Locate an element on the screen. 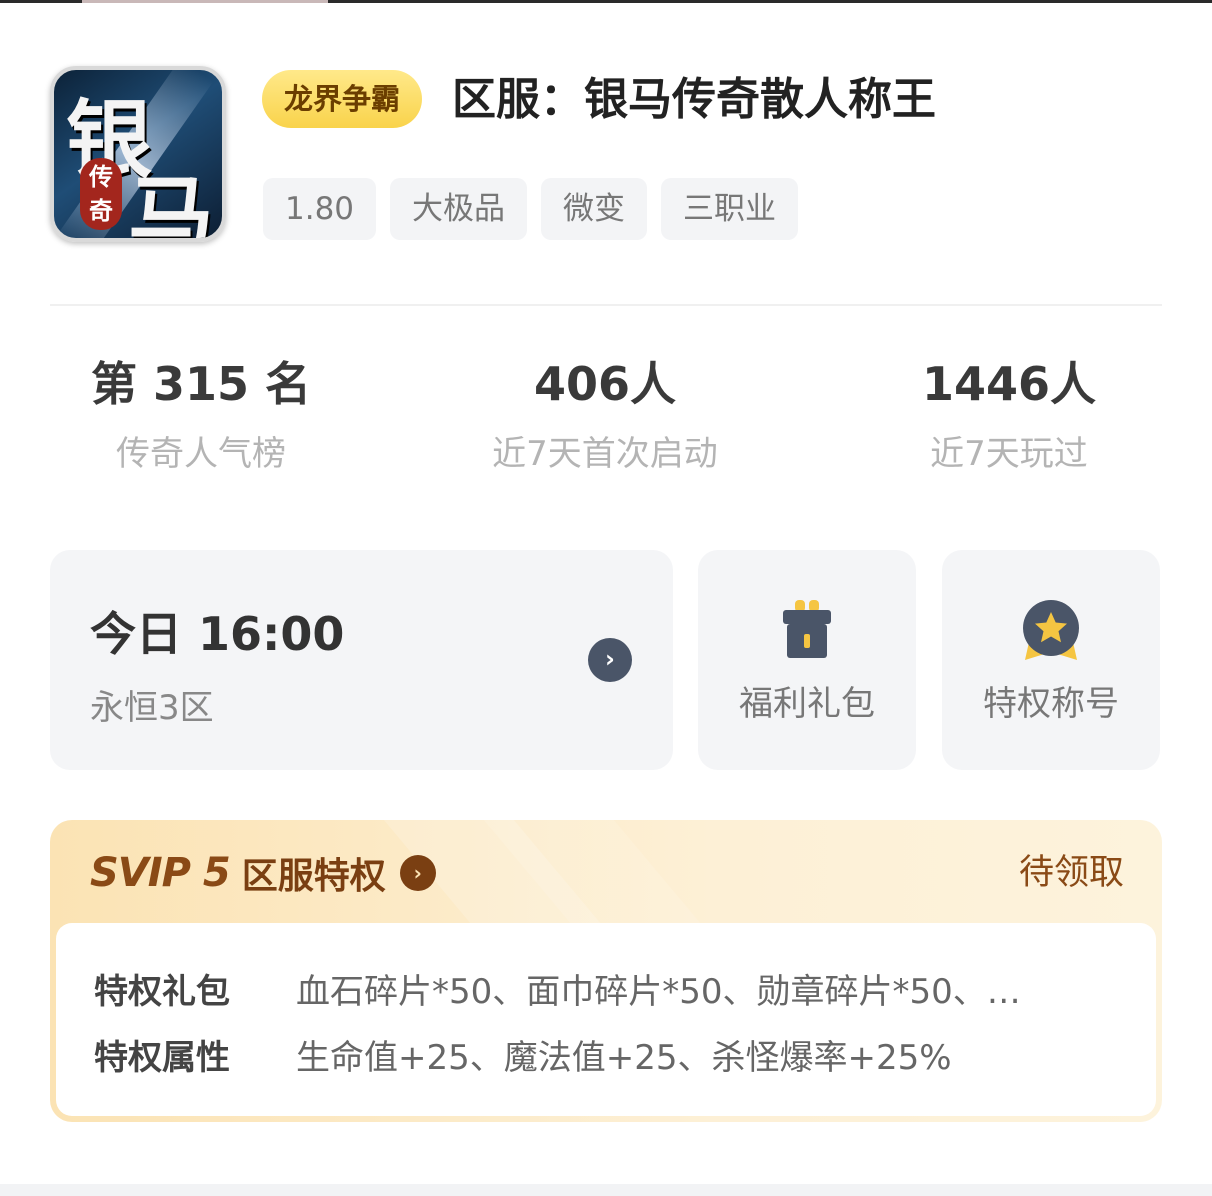 The image size is (1212, 1196). svip-row-key: 特权属性 is located at coordinates (162, 1057).